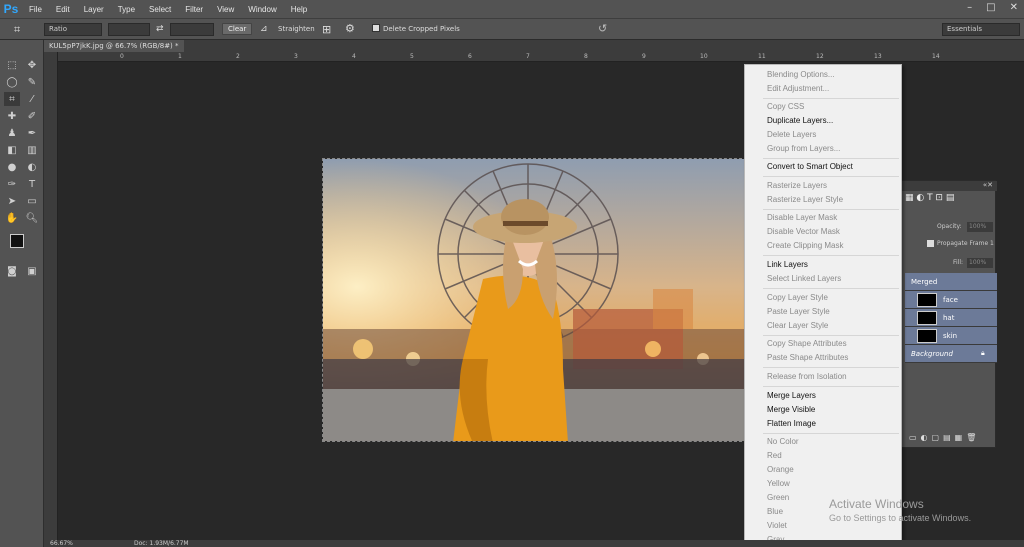  What do you see at coordinates (777, 525) in the screenshot?
I see `menu-color-violet: Violet` at bounding box center [777, 525].